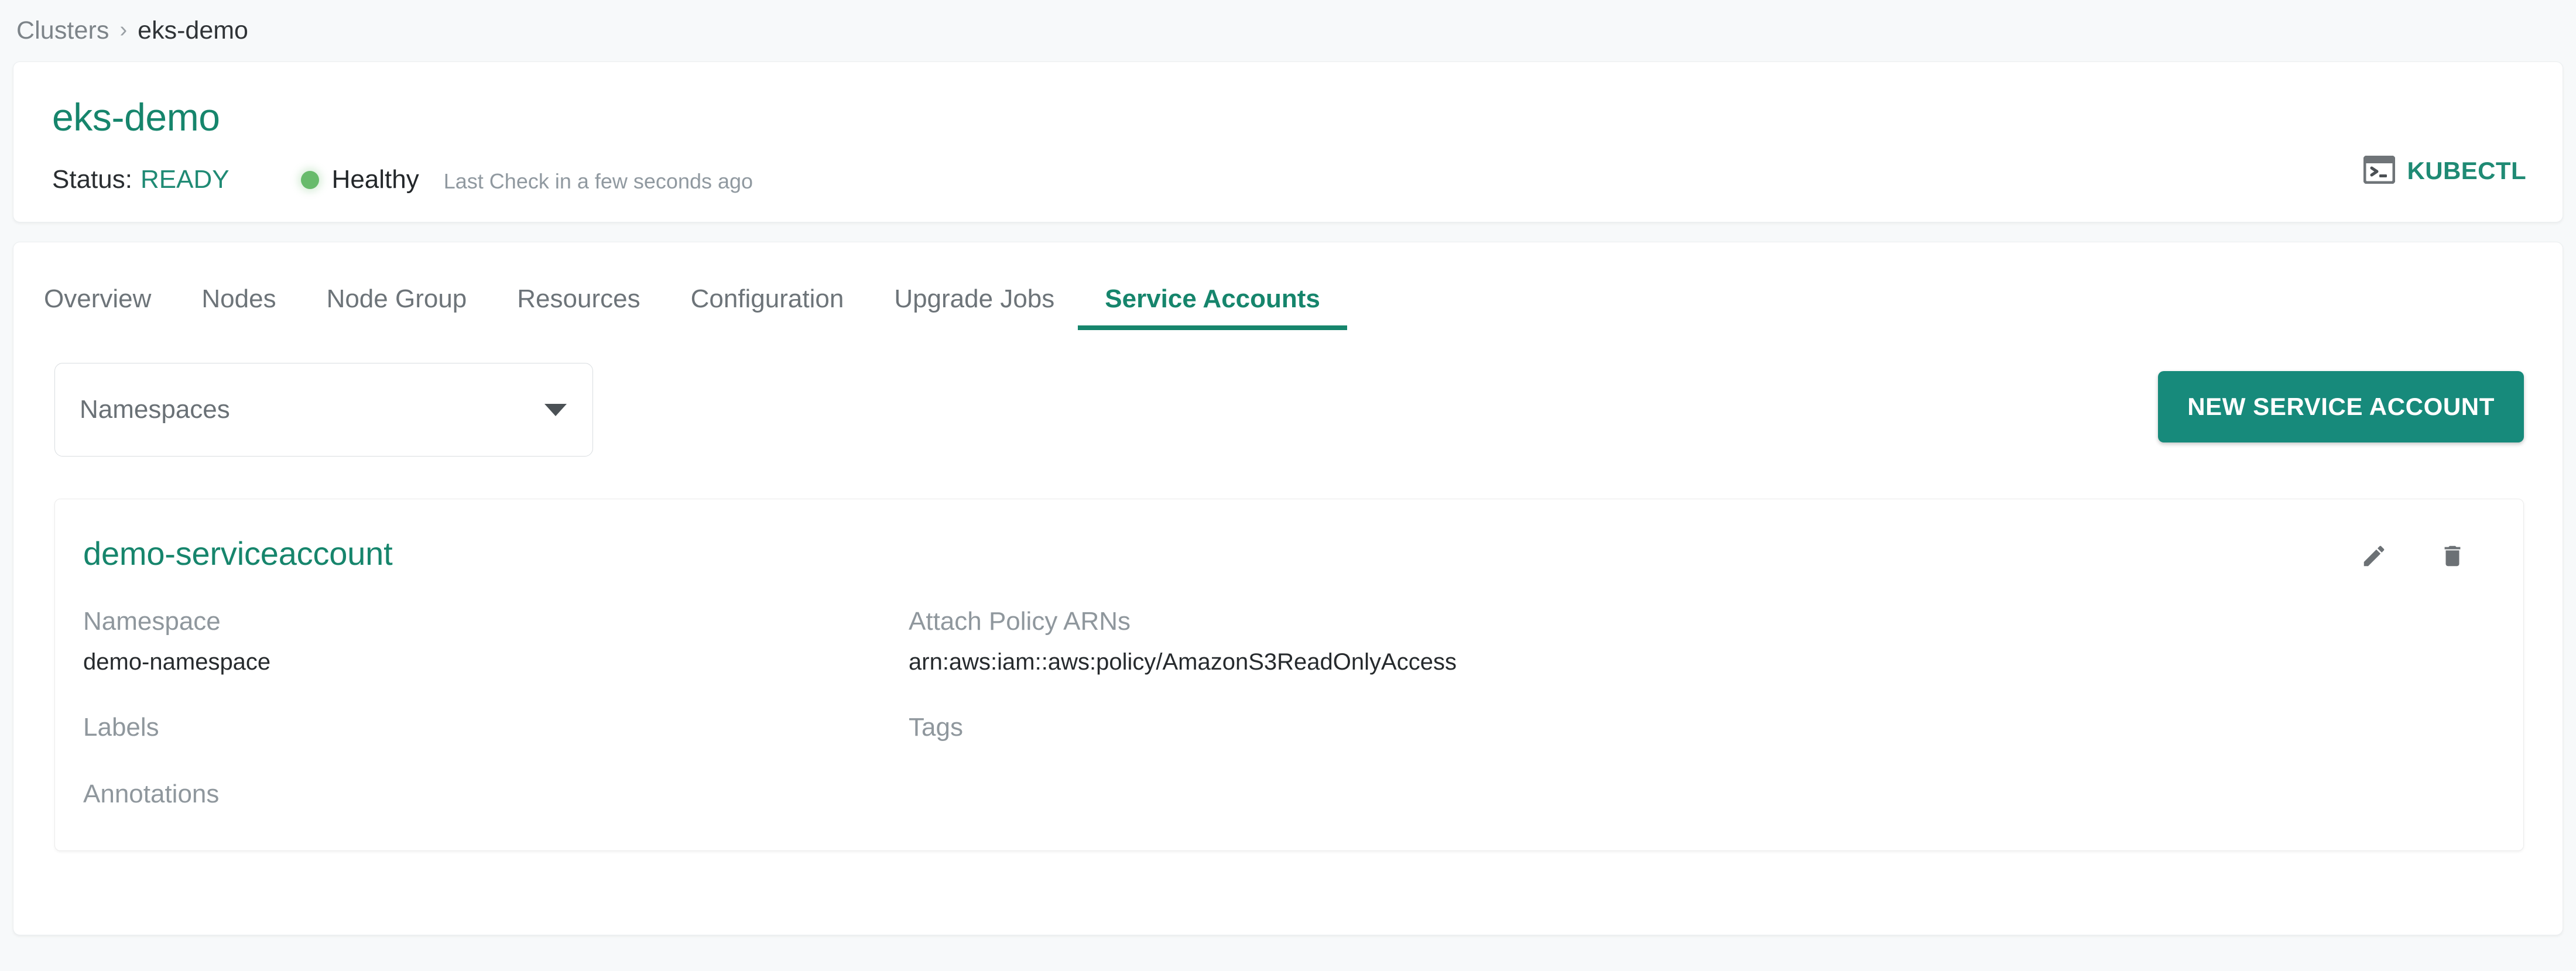  What do you see at coordinates (1288, 415) in the screenshot?
I see `controls-row: Namespaces NEW SERVICE ACCOUNT` at bounding box center [1288, 415].